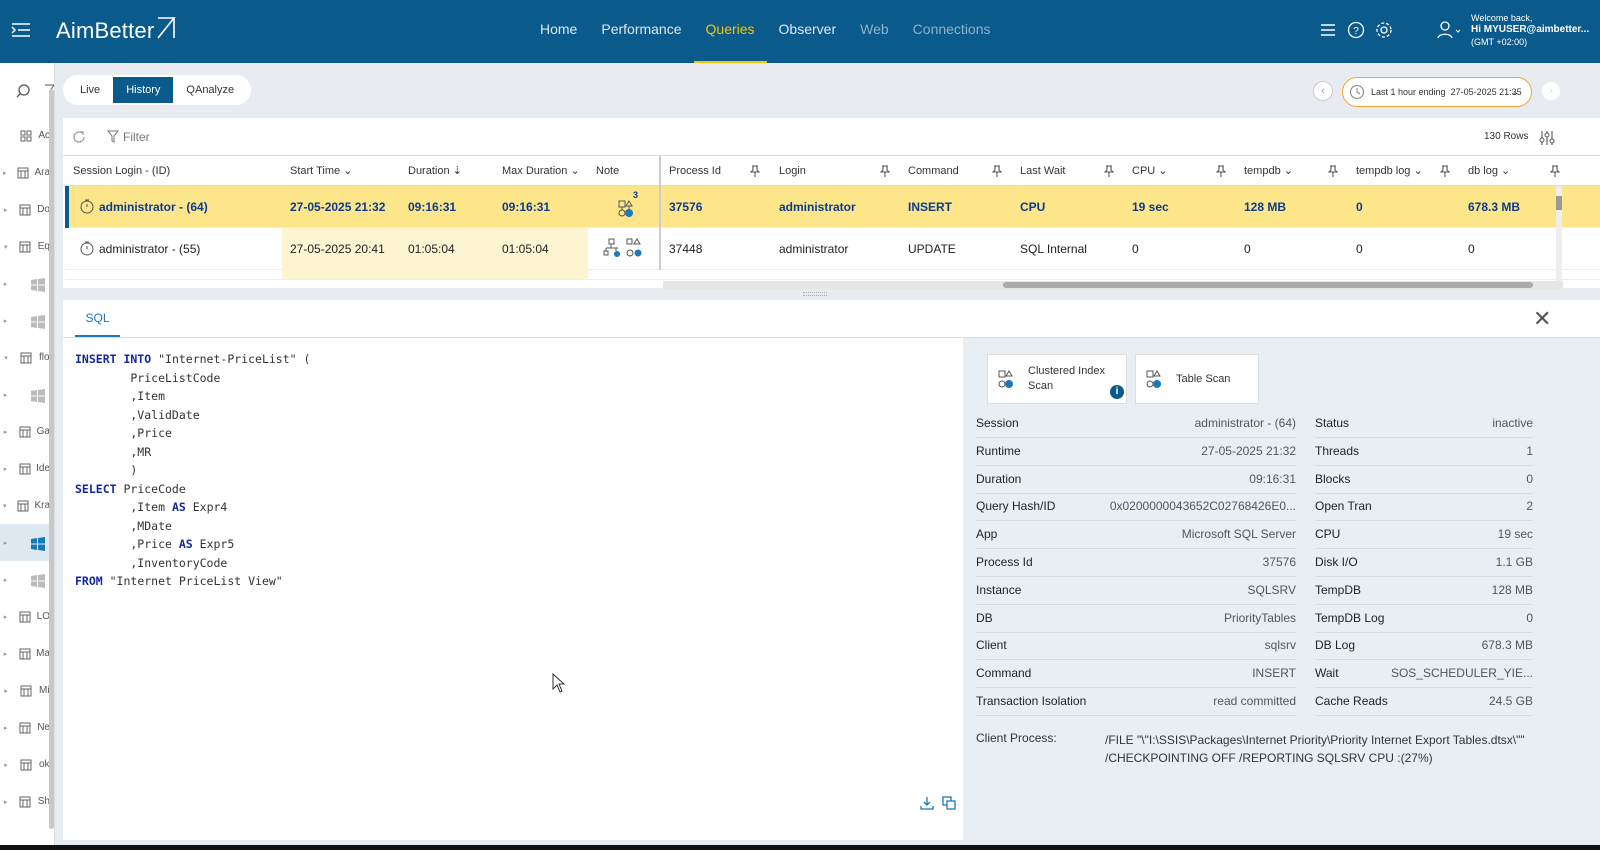 This screenshot has height=850, width=1600. Describe the element at coordinates (1450, 30) in the screenshot. I see `user-menu` at that location.